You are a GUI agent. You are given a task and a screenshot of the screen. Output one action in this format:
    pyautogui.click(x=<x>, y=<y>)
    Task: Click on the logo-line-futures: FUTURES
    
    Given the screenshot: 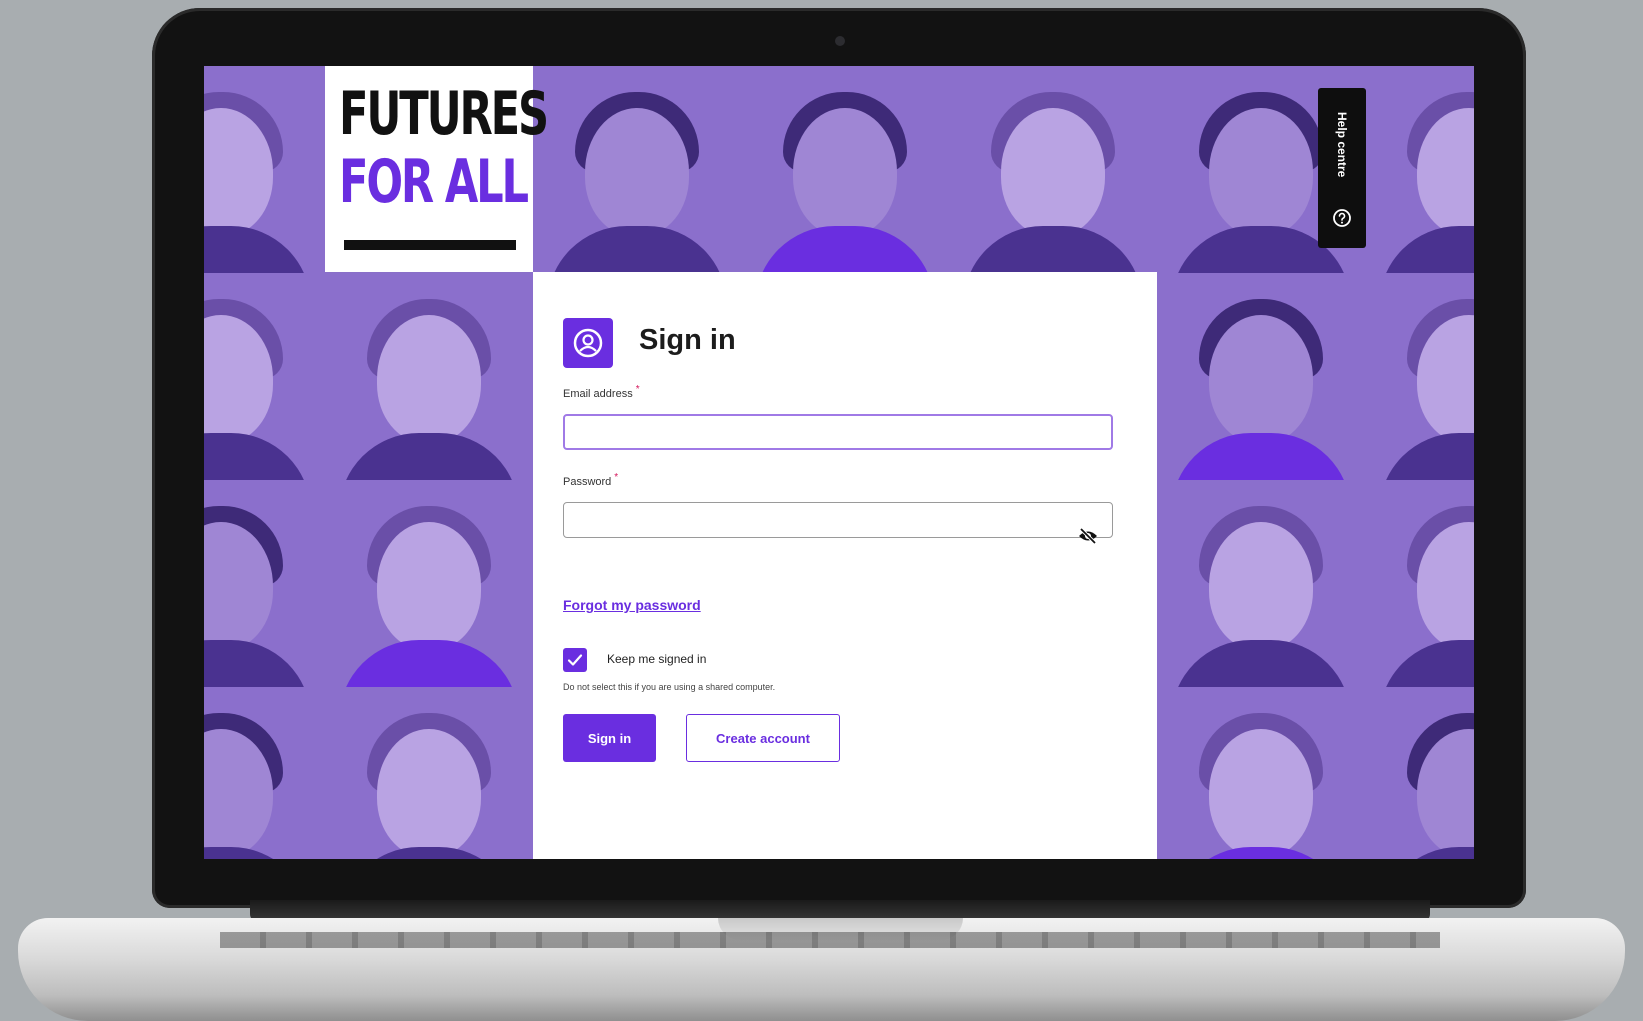 What is the action you would take?
    pyautogui.click(x=444, y=114)
    